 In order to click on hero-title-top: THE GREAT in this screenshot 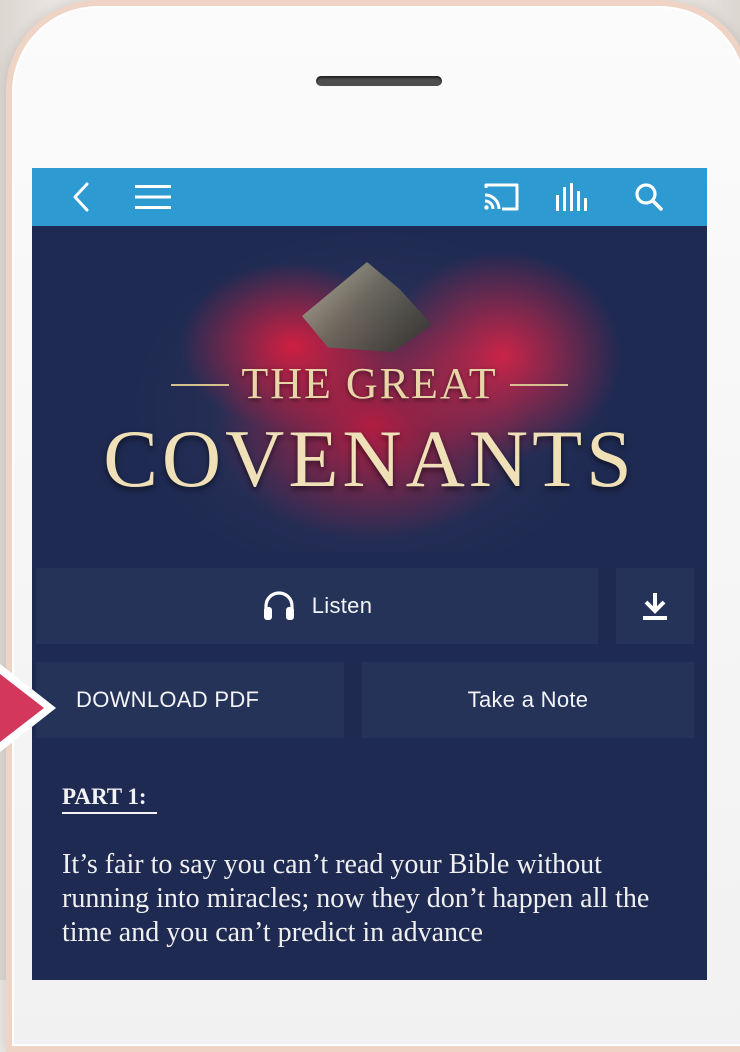, I will do `click(369, 383)`.